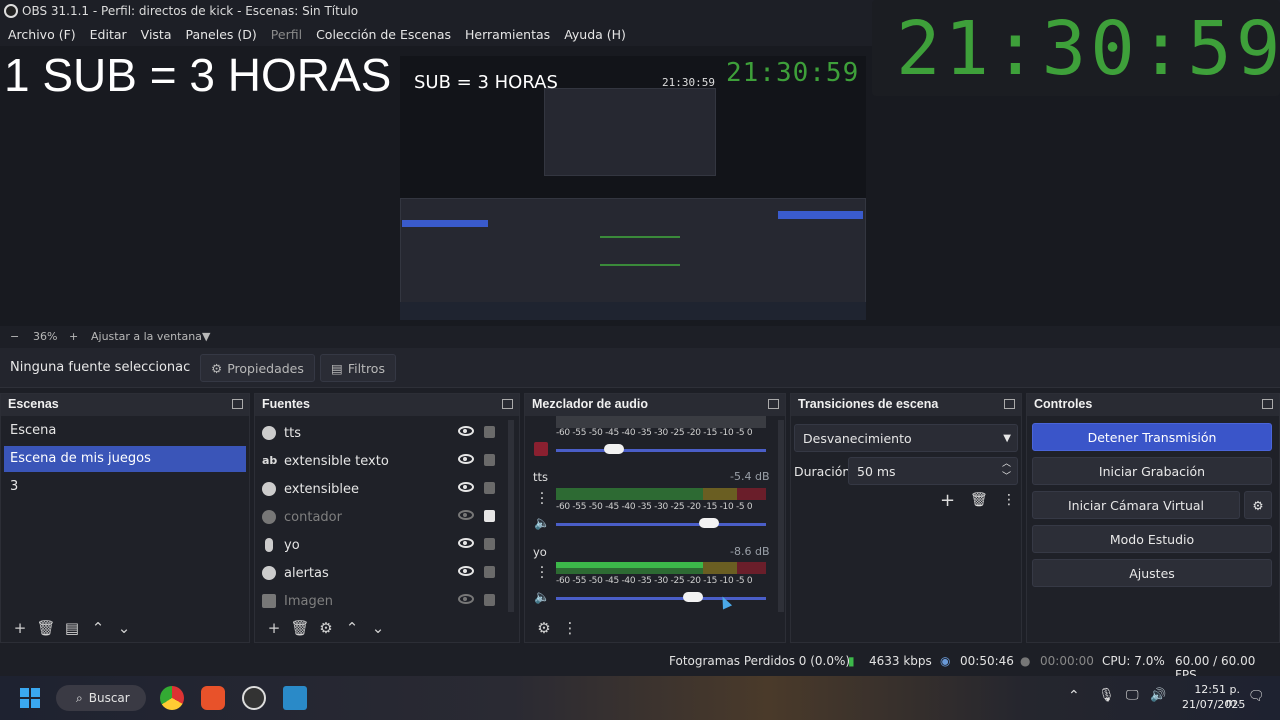 The width and height of the screenshot is (1280, 720). What do you see at coordinates (385, 545) in the screenshot?
I see `source-item: yo` at bounding box center [385, 545].